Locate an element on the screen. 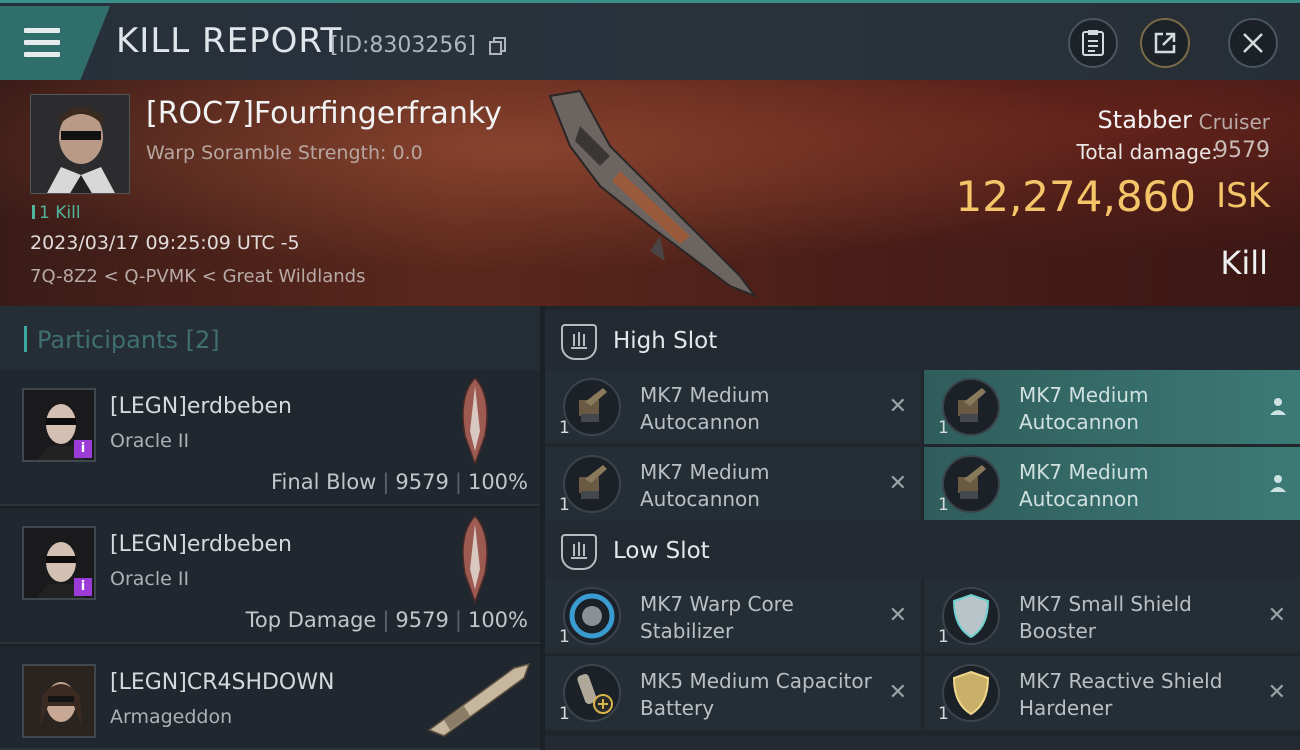 This screenshot has height=750, width=1300. report-id: [ID:8303256] is located at coordinates (403, 45).